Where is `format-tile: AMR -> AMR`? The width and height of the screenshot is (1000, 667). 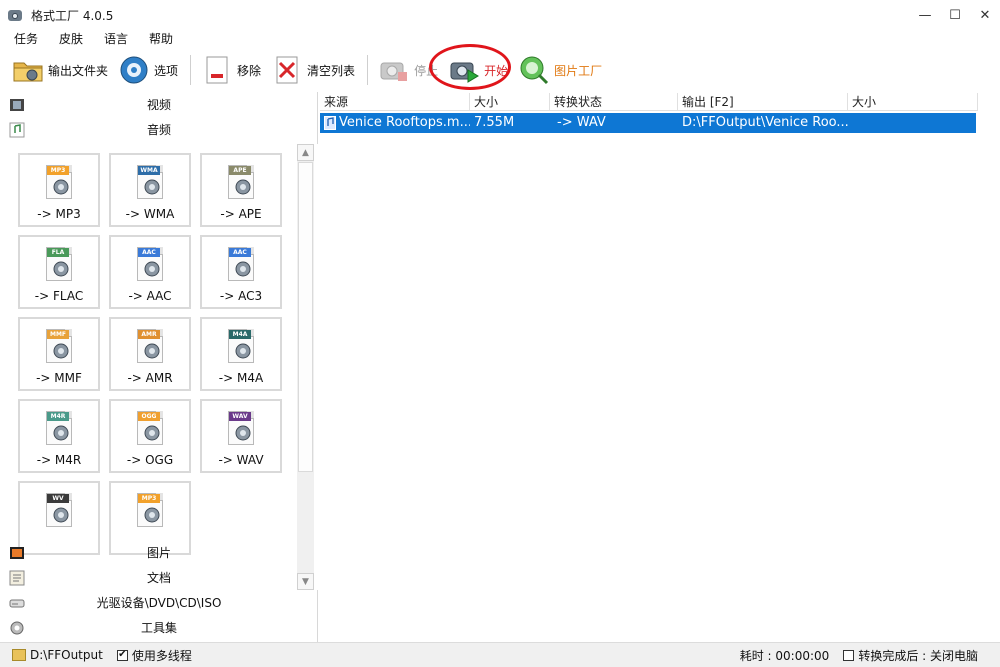 format-tile: AMR -> AMR is located at coordinates (150, 354).